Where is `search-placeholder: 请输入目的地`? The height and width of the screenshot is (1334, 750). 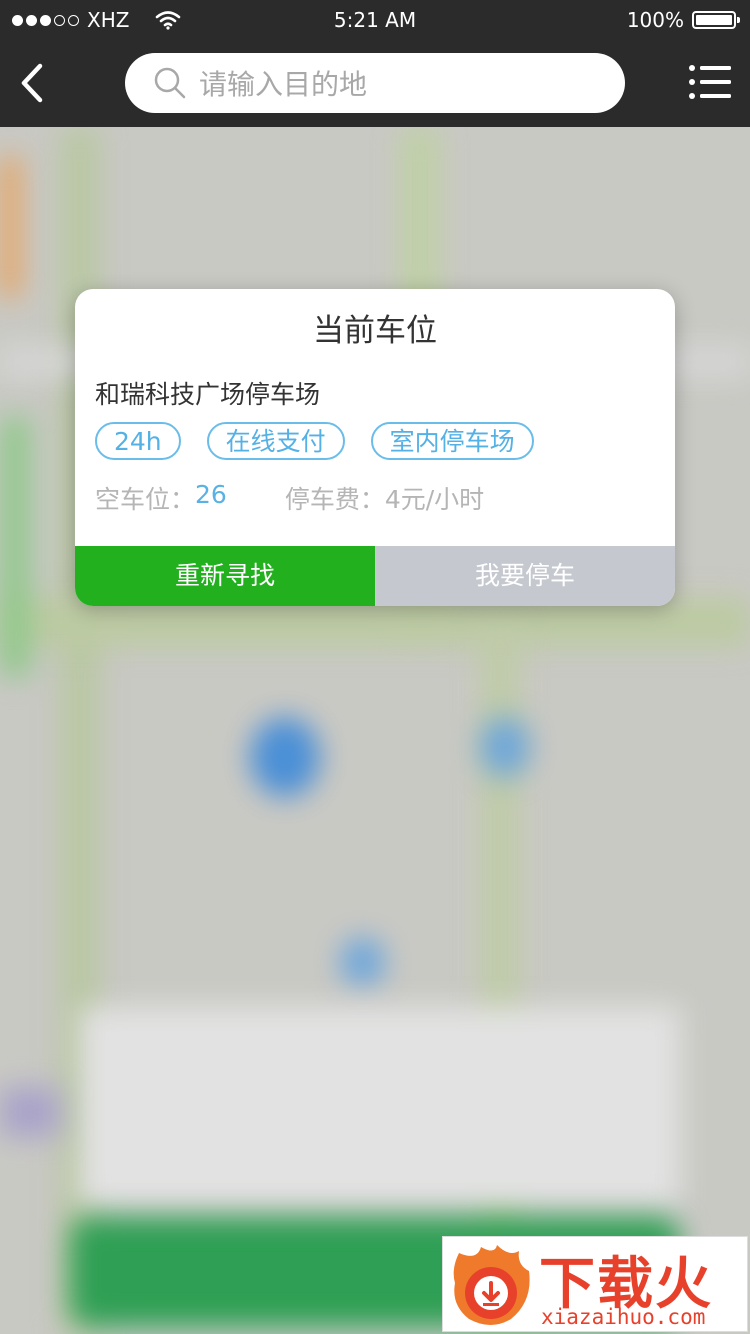 search-placeholder: 请输入目的地 is located at coordinates (283, 84).